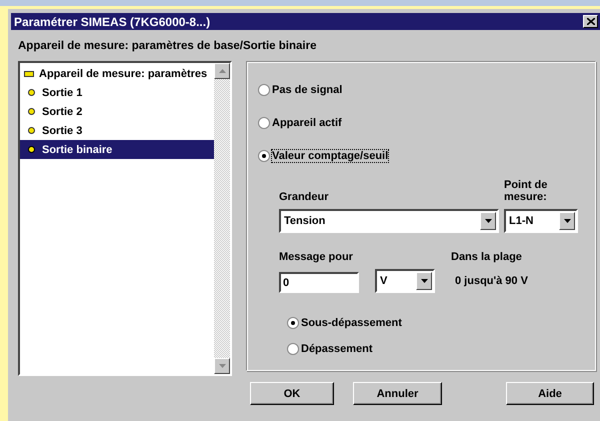 The height and width of the screenshot is (421, 600). Describe the element at coordinates (292, 393) in the screenshot. I see `dialog-button: OK` at that location.